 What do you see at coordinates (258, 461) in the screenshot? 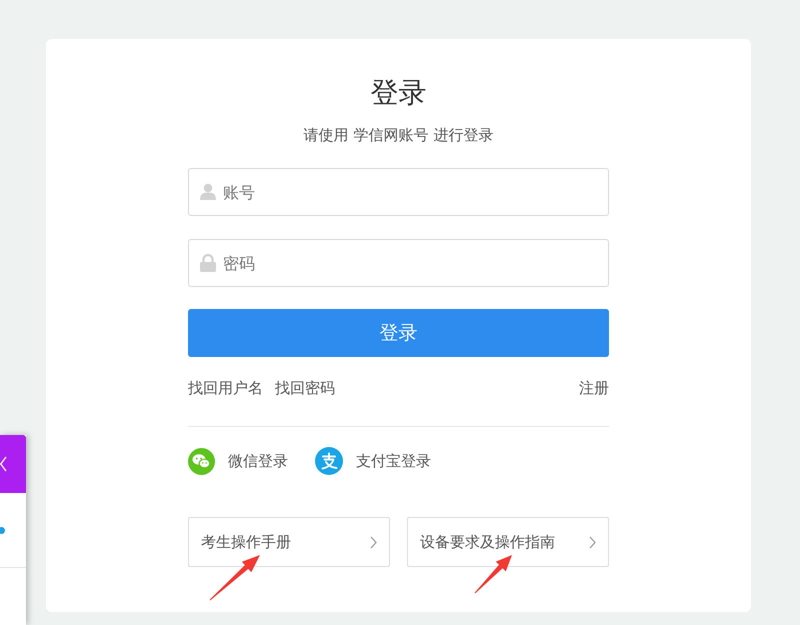
I see `social-login-link: 微信登录` at bounding box center [258, 461].